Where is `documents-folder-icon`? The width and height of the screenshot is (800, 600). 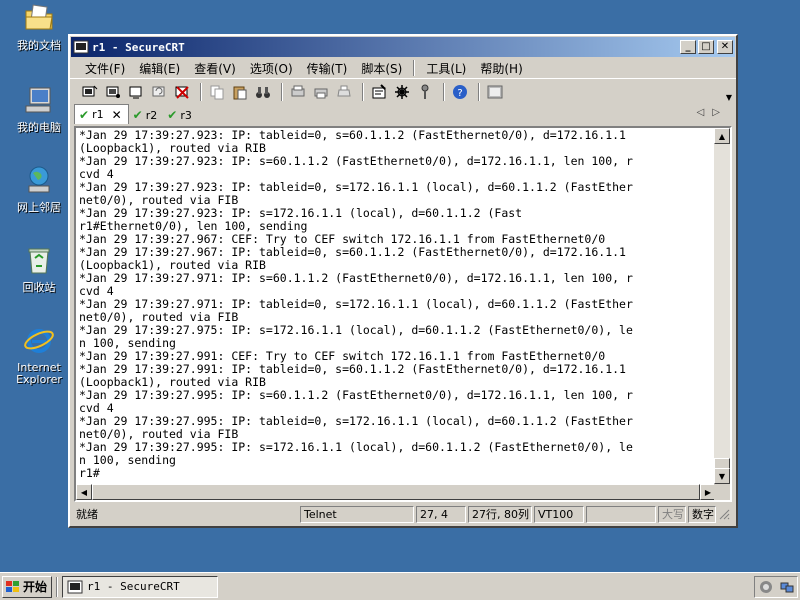 documents-folder-icon is located at coordinates (39, 17).